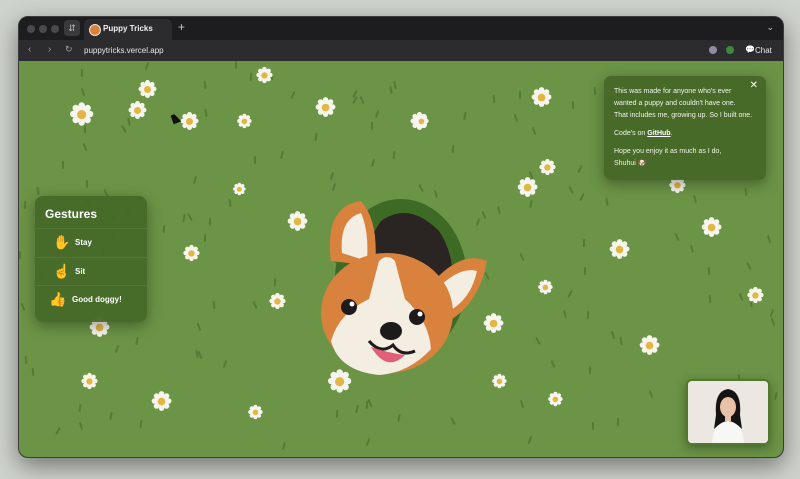 Image resolution: width=800 pixels, height=479 pixels. Describe the element at coordinates (43, 29) in the screenshot. I see `minimize-window-button` at that location.